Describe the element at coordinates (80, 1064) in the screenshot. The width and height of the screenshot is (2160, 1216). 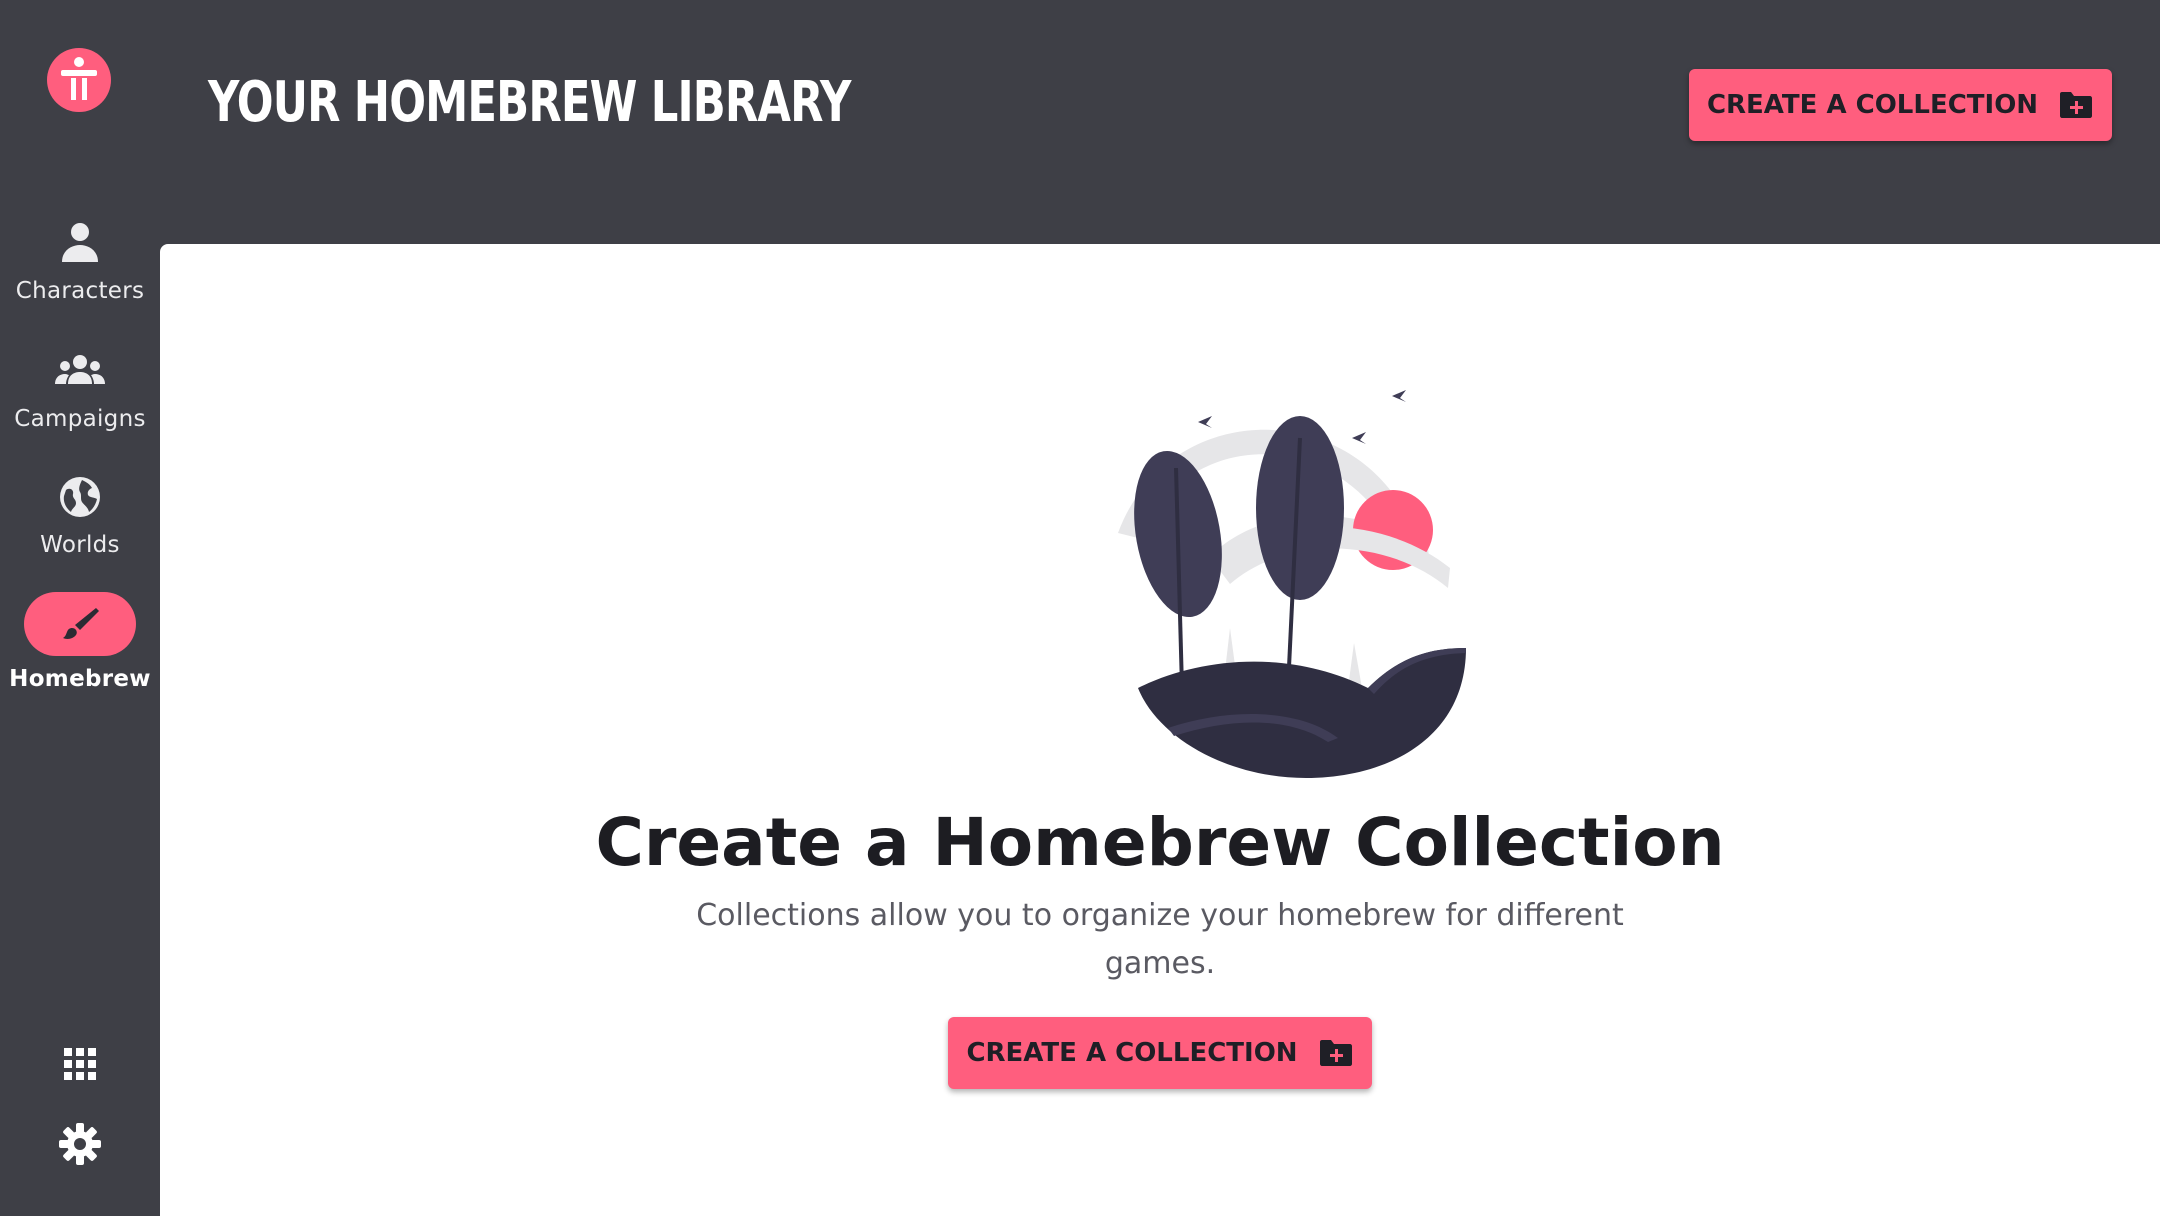
I see `apps-grid-icon` at that location.